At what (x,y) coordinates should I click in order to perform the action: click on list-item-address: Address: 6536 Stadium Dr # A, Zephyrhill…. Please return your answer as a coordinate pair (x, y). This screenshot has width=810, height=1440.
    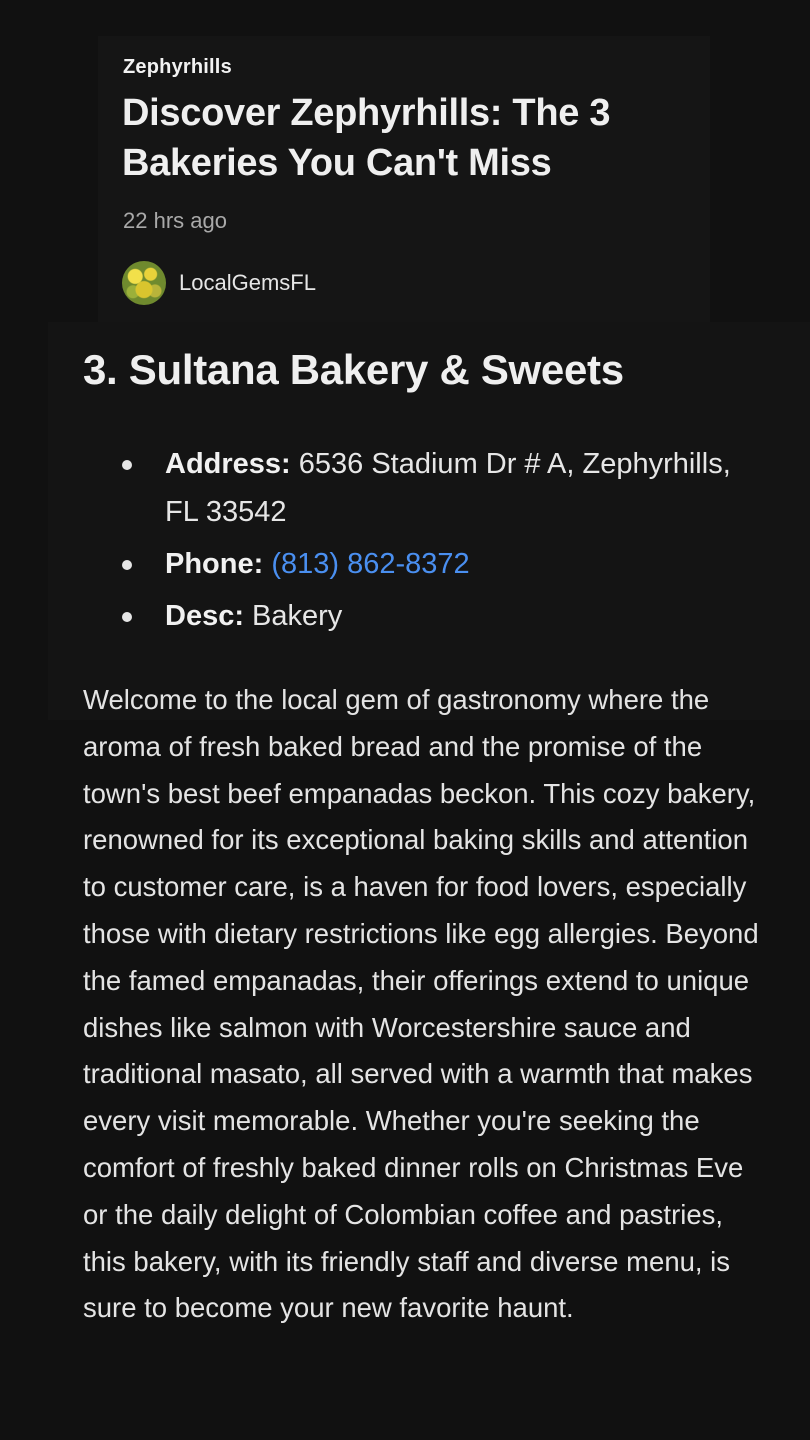
    Looking at the image, I should click on (413, 488).